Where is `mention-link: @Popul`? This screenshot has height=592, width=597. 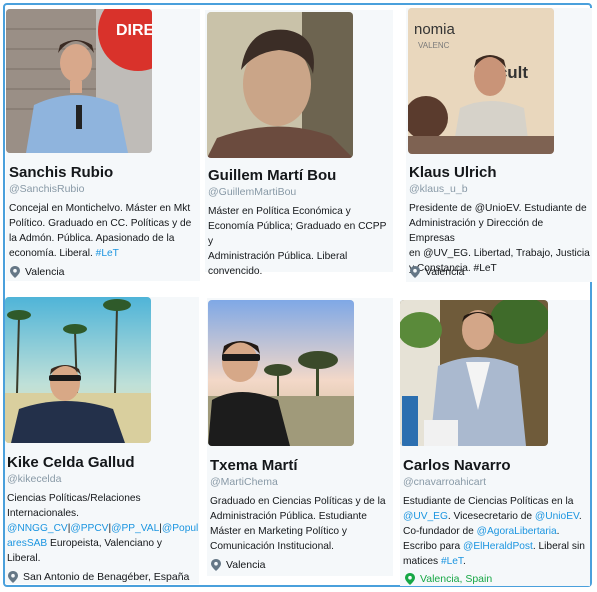 mention-link: @Popul is located at coordinates (180, 528).